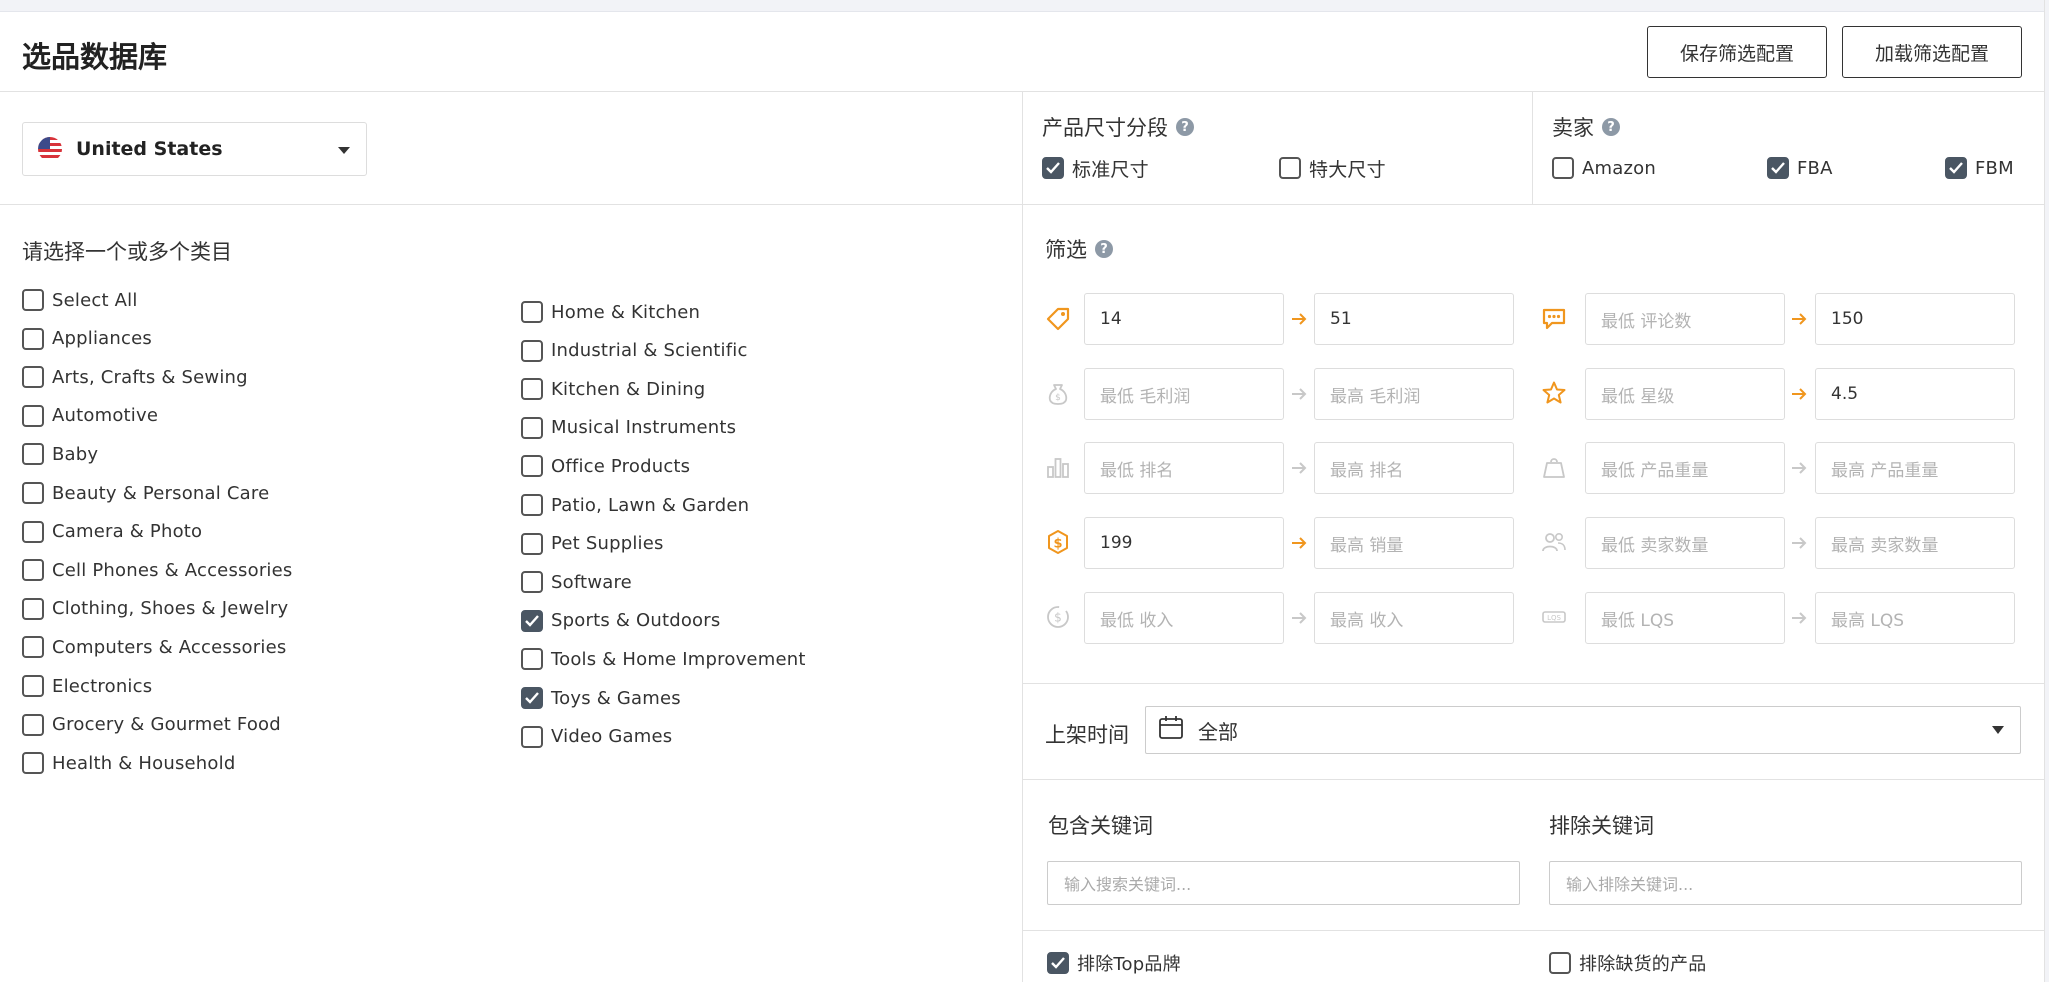 The image size is (2049, 982). What do you see at coordinates (87, 686) in the screenshot?
I see `category-checkbox: Electronics` at bounding box center [87, 686].